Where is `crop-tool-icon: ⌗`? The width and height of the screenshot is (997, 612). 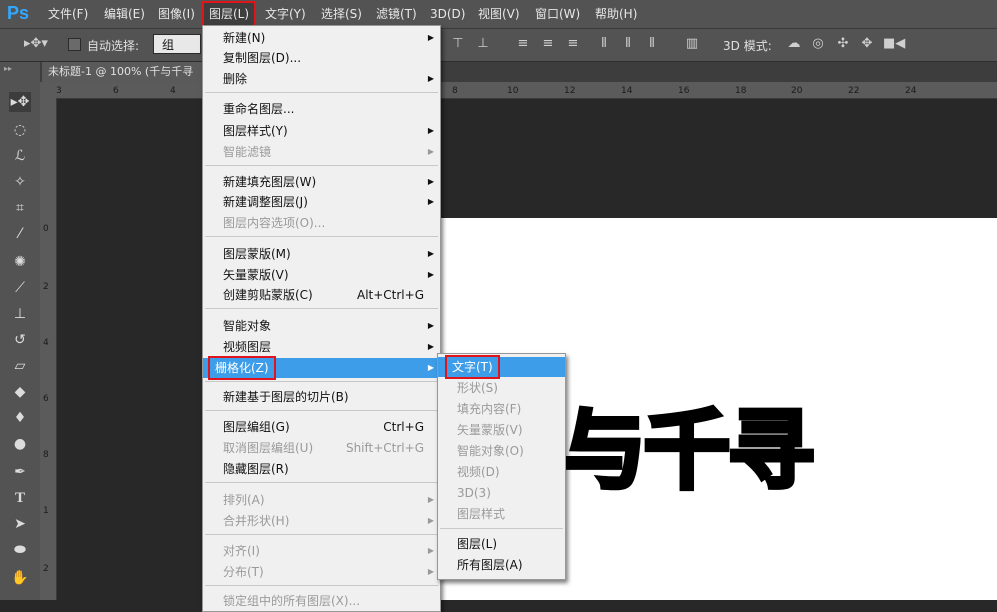
crop-tool-icon: ⌗ is located at coordinates (20, 208).